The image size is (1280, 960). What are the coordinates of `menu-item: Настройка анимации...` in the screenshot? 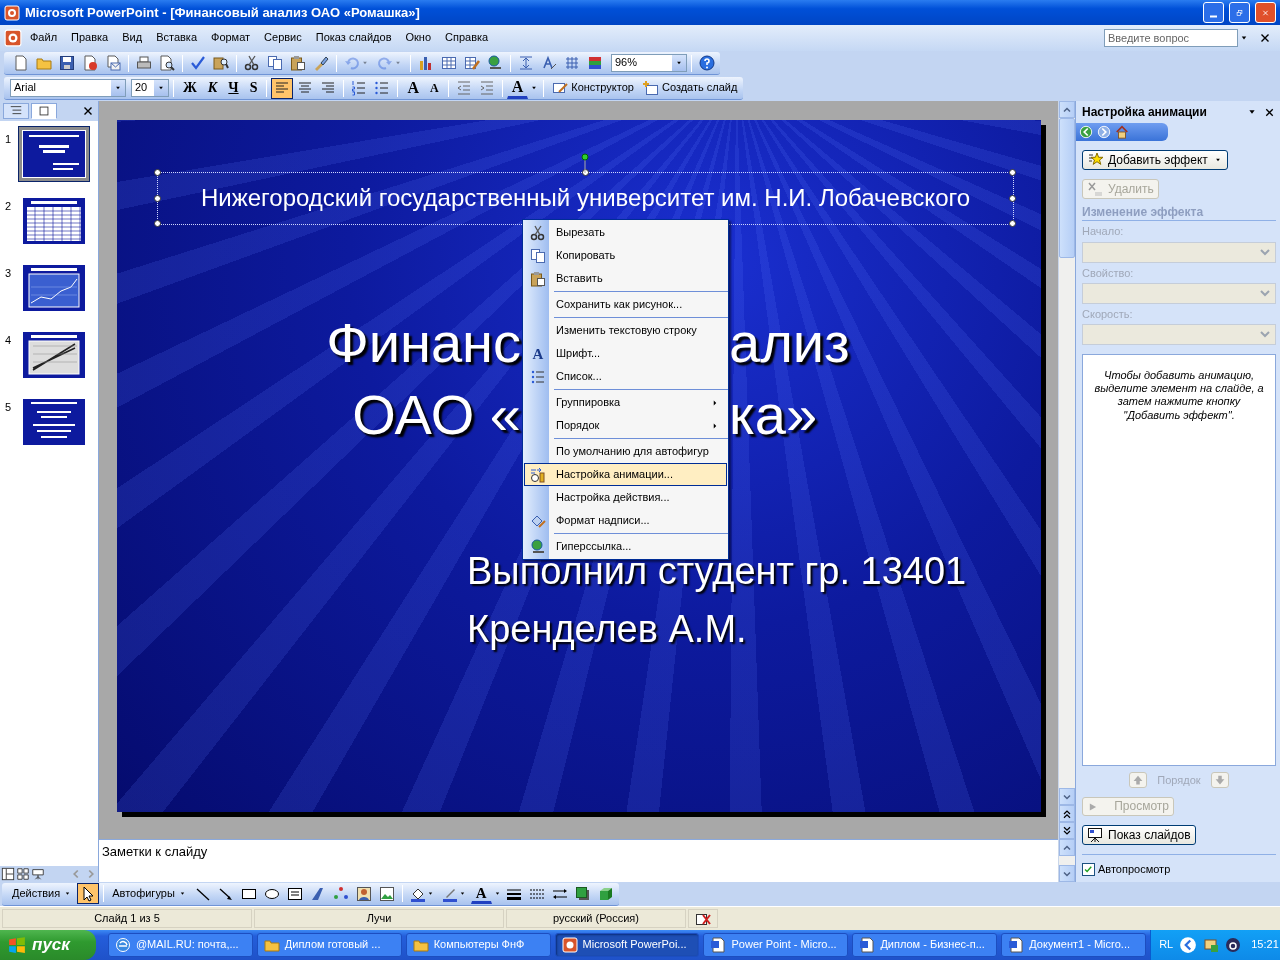 It's located at (625, 474).